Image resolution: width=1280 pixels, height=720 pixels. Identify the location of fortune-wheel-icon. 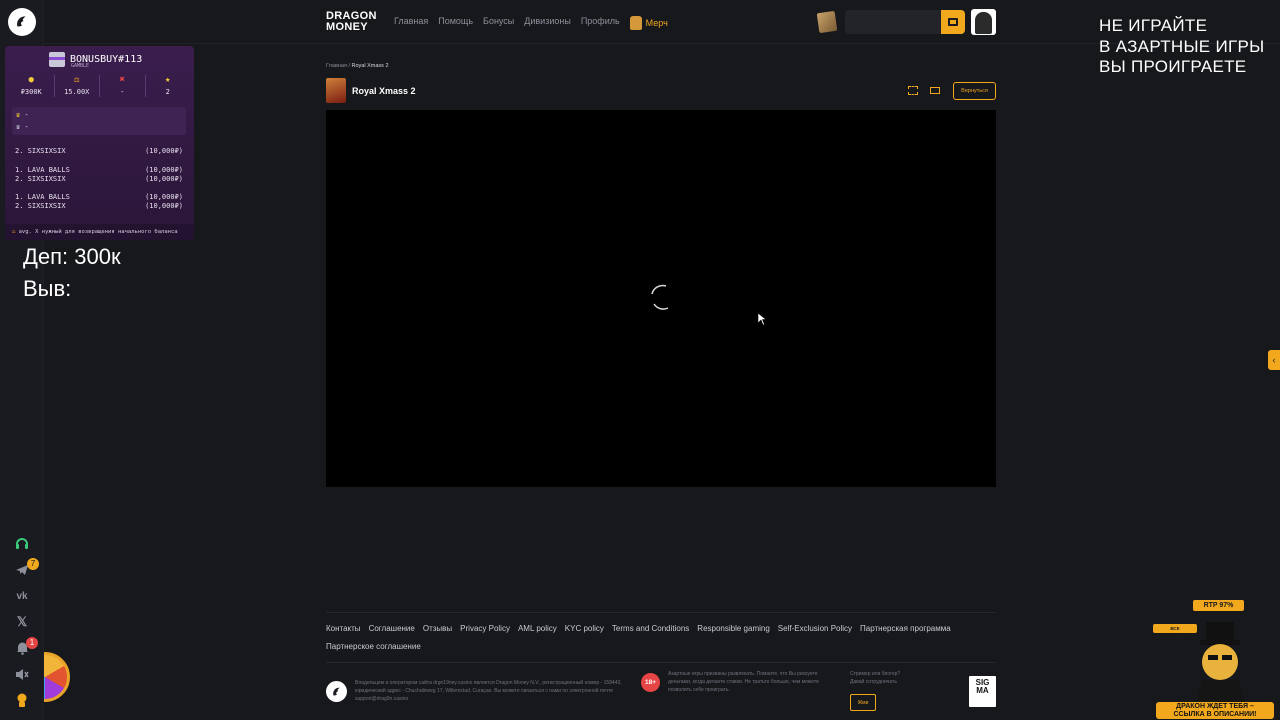
(57, 677).